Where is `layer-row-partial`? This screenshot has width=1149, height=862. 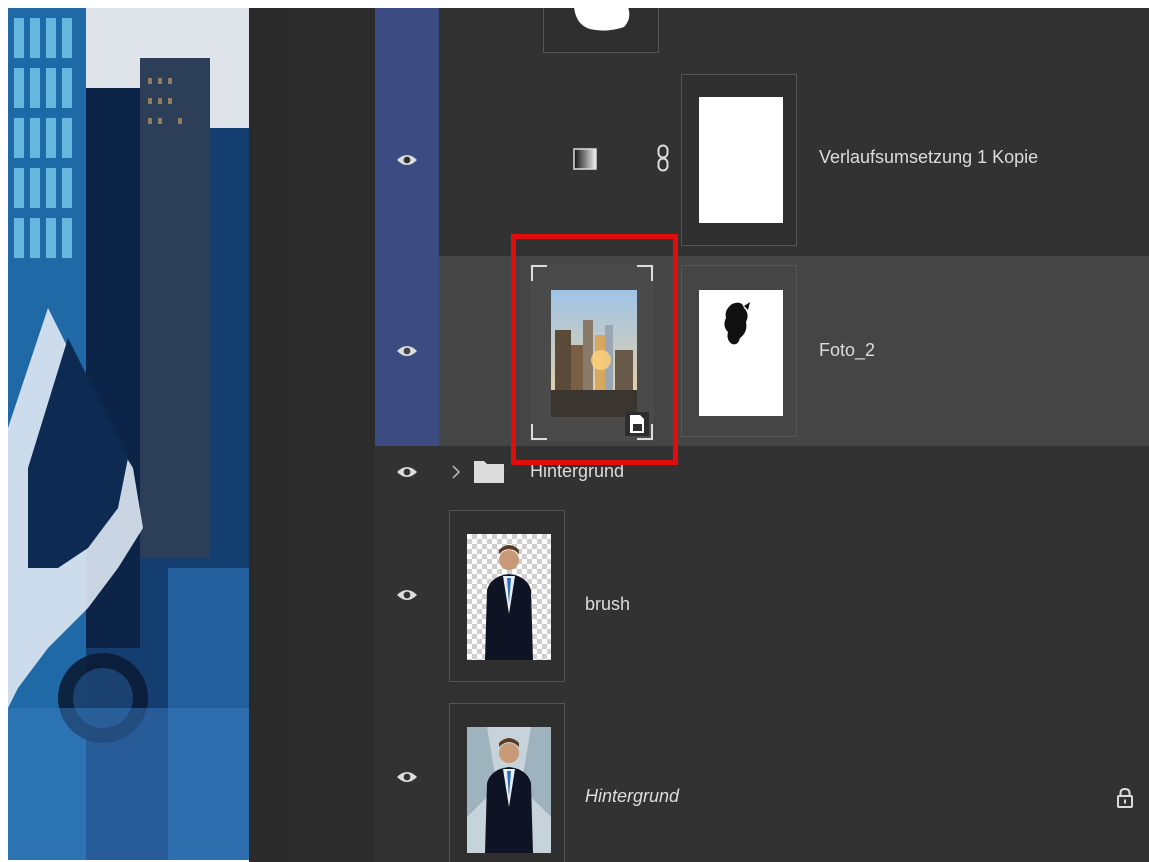
layer-row-partial is located at coordinates (762, 36).